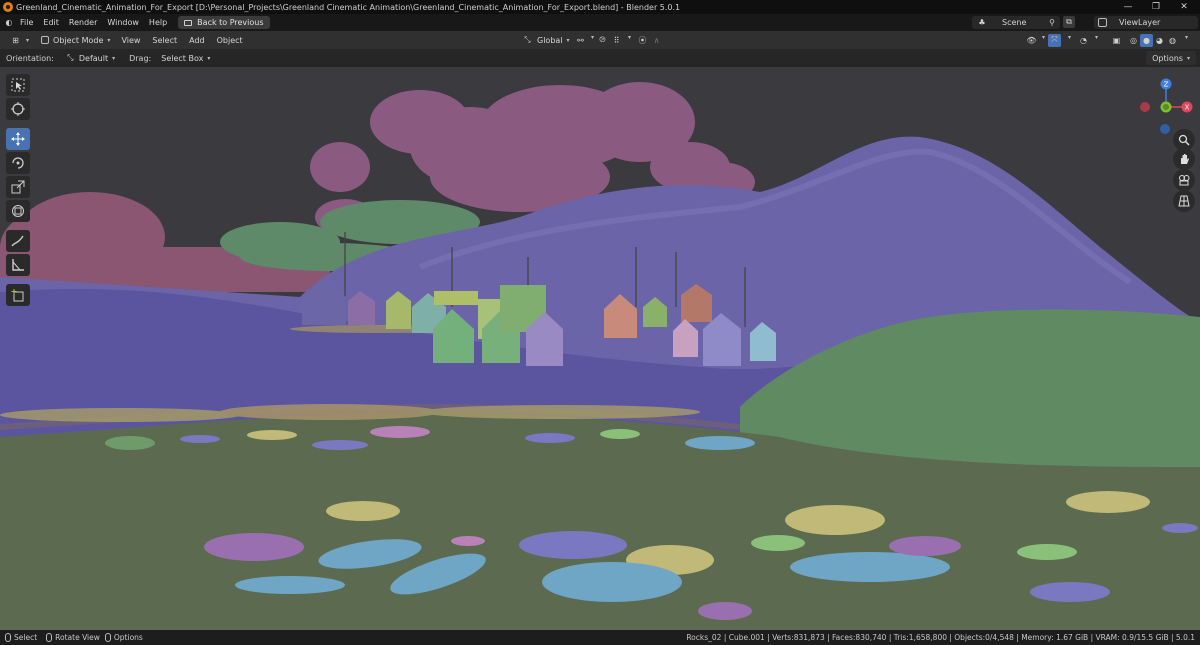 This screenshot has height=645, width=1200. What do you see at coordinates (580, 40) in the screenshot?
I see `pivot-point-icon: ⚯` at bounding box center [580, 40].